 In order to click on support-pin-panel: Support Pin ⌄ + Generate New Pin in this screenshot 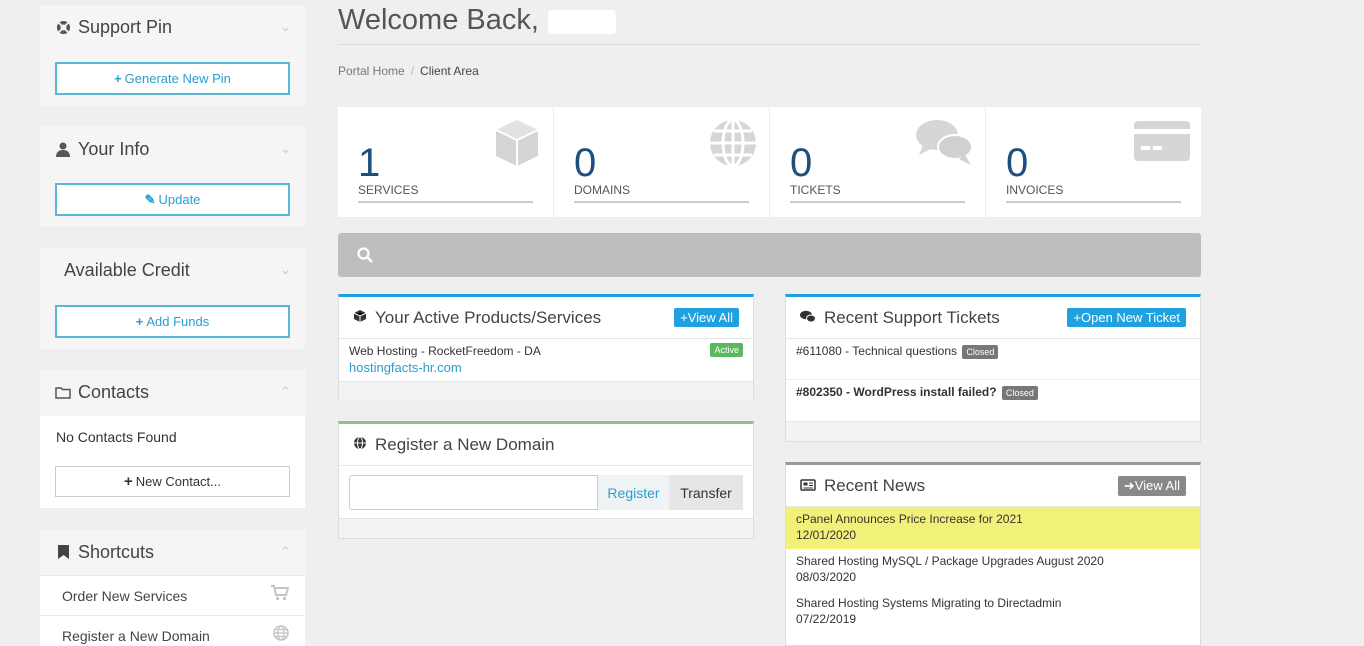, I will do `click(172, 55)`.